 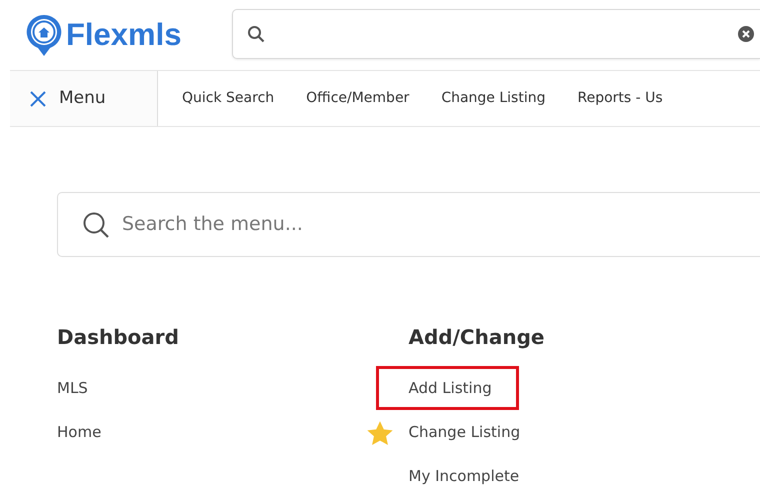 What do you see at coordinates (746, 34) in the screenshot?
I see `clear-icon` at bounding box center [746, 34].